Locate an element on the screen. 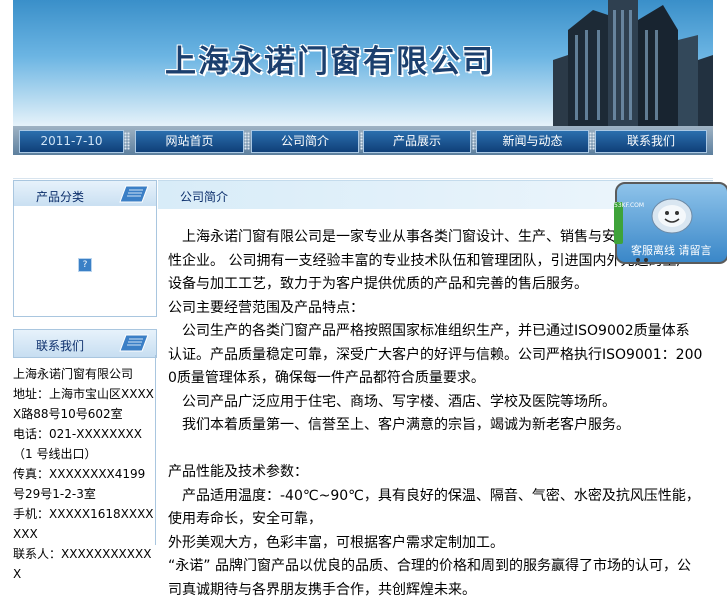 The image size is (727, 602). smiley-icon is located at coordinates (672, 216).